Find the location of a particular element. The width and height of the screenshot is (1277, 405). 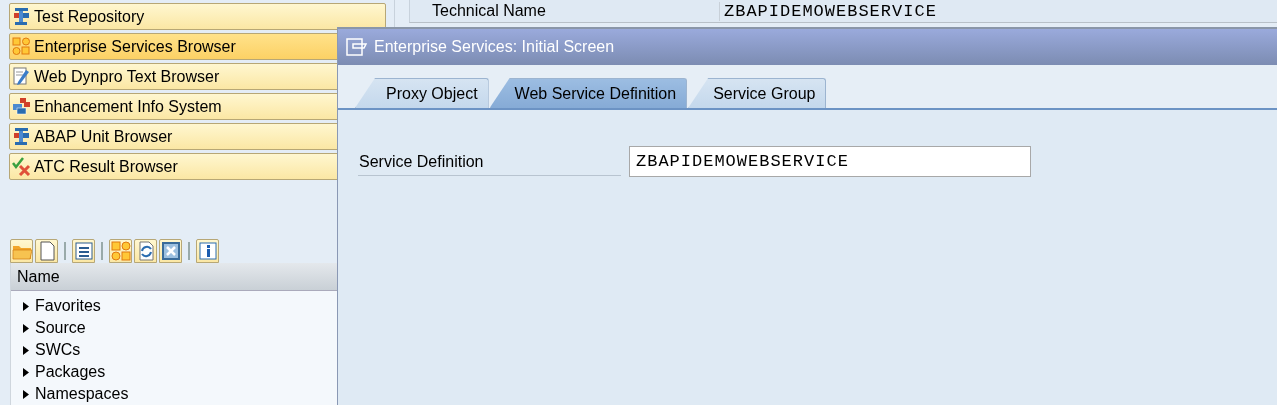

tree-item: Packages is located at coordinates (208, 372).